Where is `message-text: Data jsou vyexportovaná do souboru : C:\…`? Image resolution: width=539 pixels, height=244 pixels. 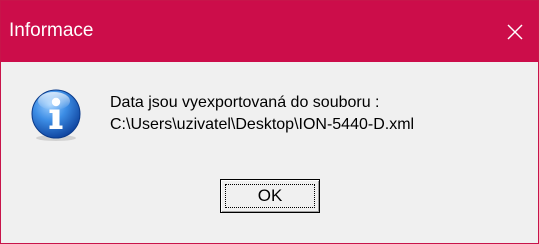
message-text: Data jsou vyexportovaná do souboru : C:\… is located at coordinates (262, 114).